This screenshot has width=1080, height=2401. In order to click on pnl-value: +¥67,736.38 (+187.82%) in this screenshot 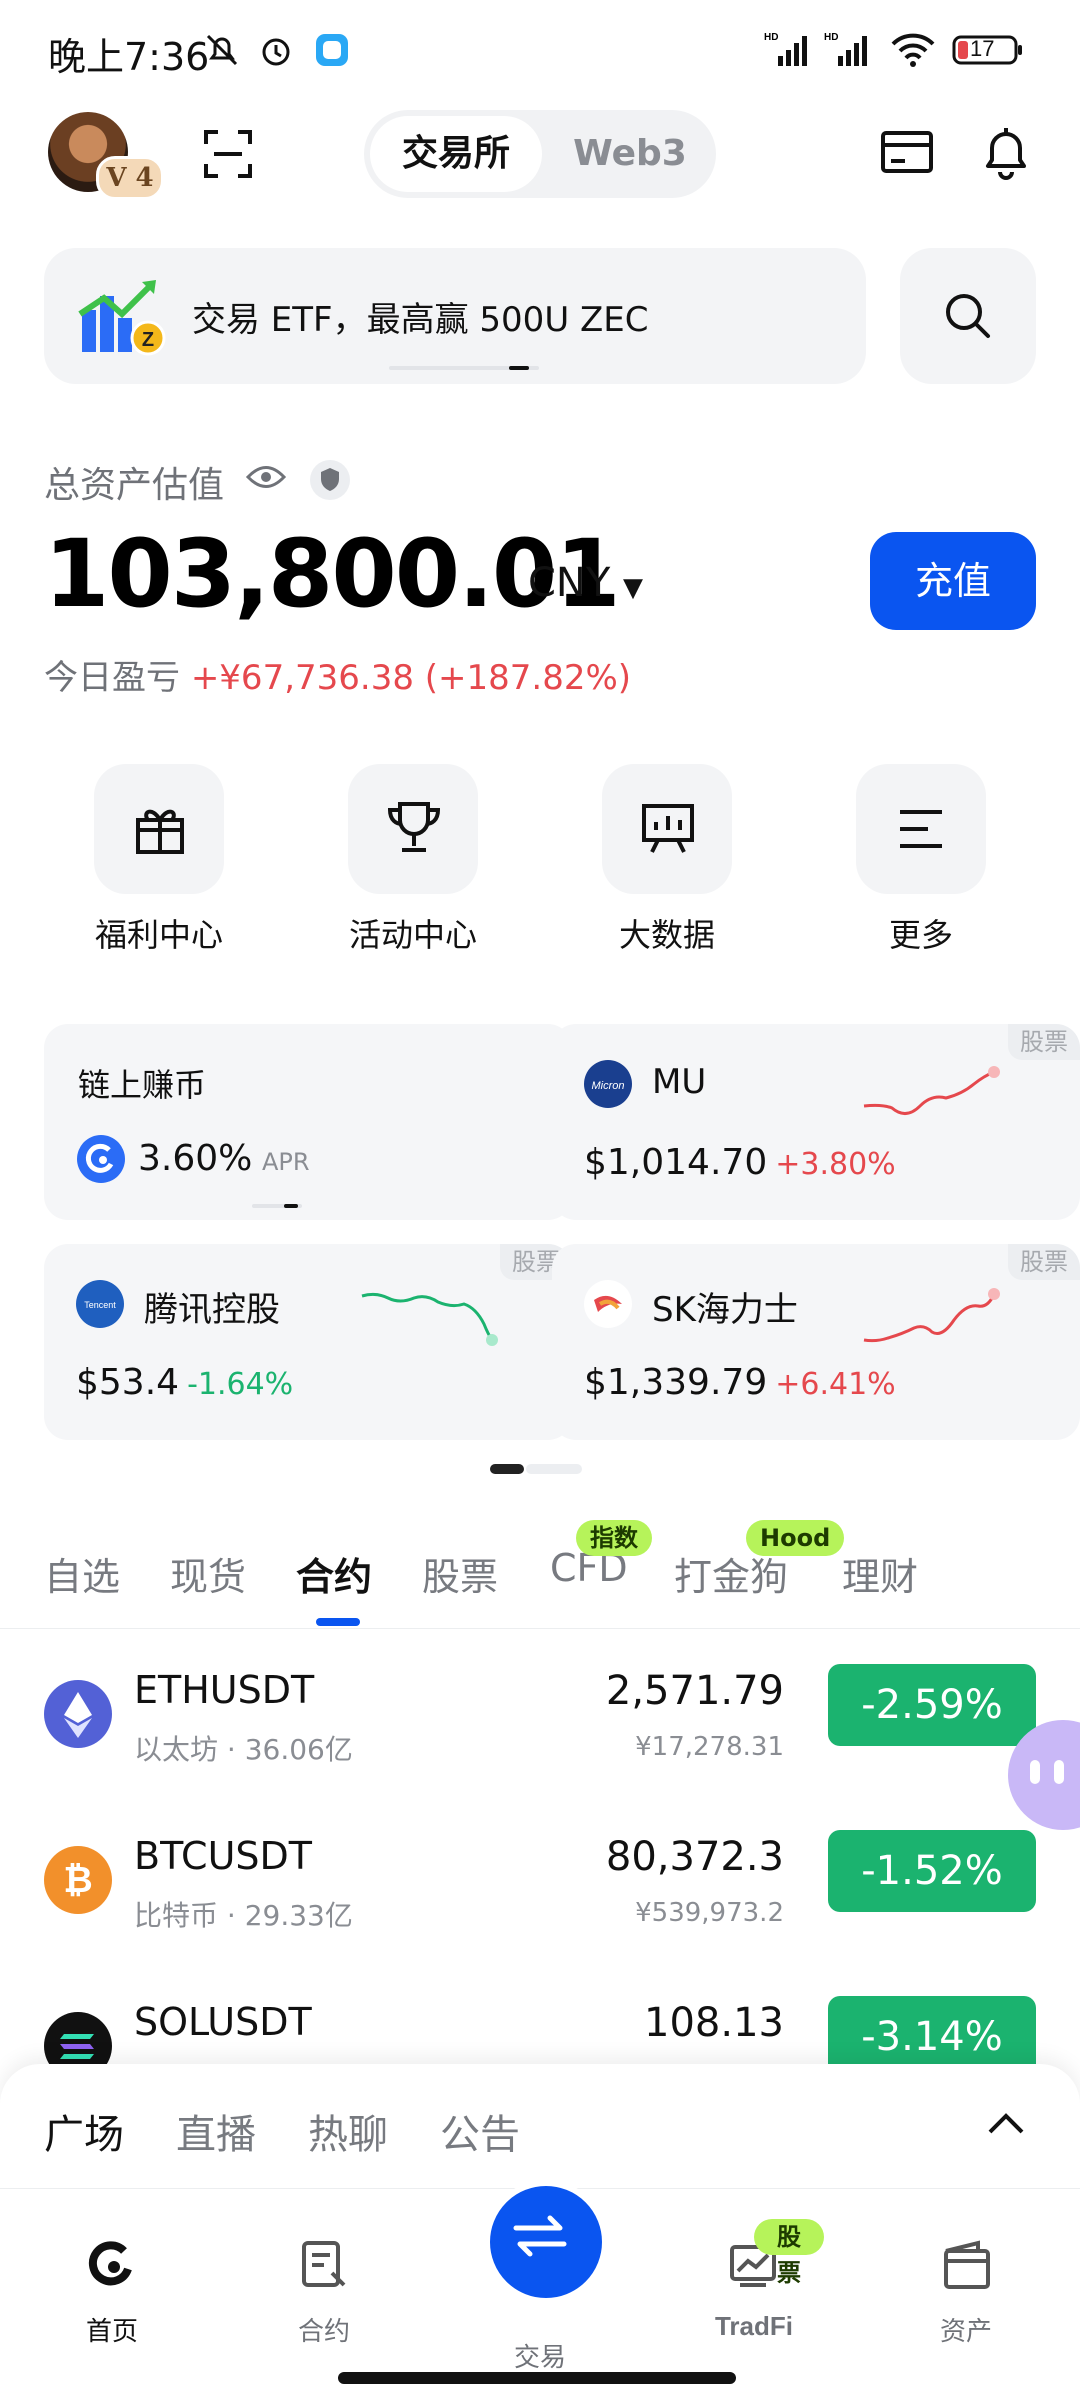, I will do `click(411, 678)`.